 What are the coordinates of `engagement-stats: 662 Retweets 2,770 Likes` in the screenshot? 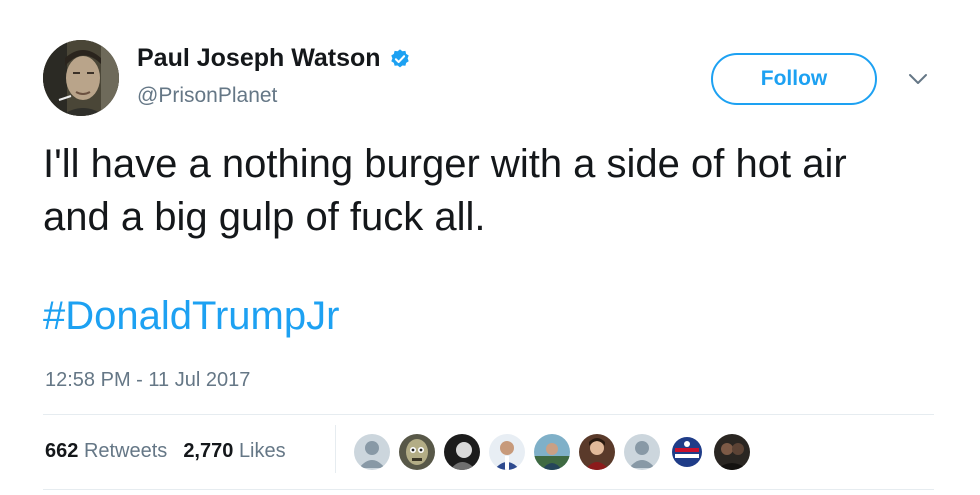 It's located at (165, 451).